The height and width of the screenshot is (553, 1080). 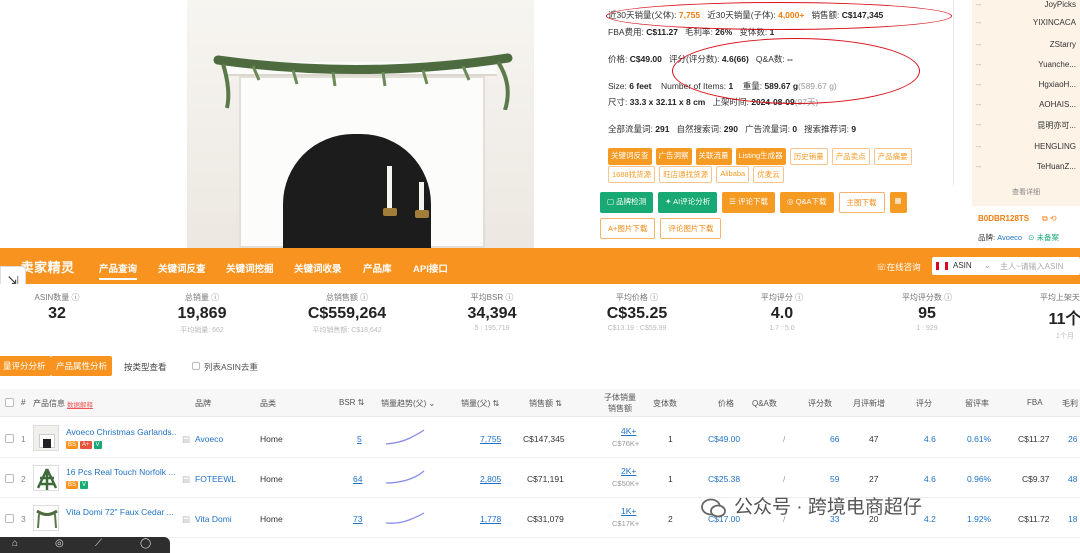 I want to click on tool-tags-row2: 1688找货源 旺店通找货源 Alibaba 优麦云, so click(x=696, y=174).